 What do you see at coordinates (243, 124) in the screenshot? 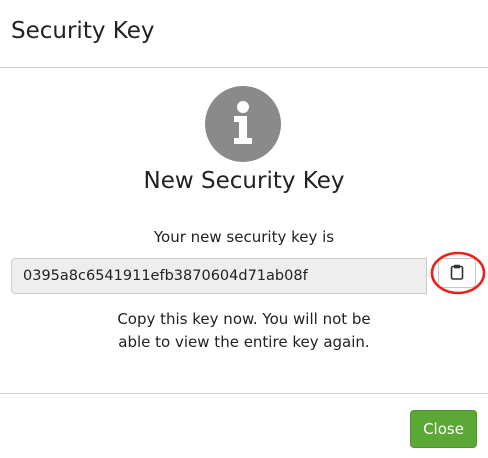
I see `info-circle-icon` at bounding box center [243, 124].